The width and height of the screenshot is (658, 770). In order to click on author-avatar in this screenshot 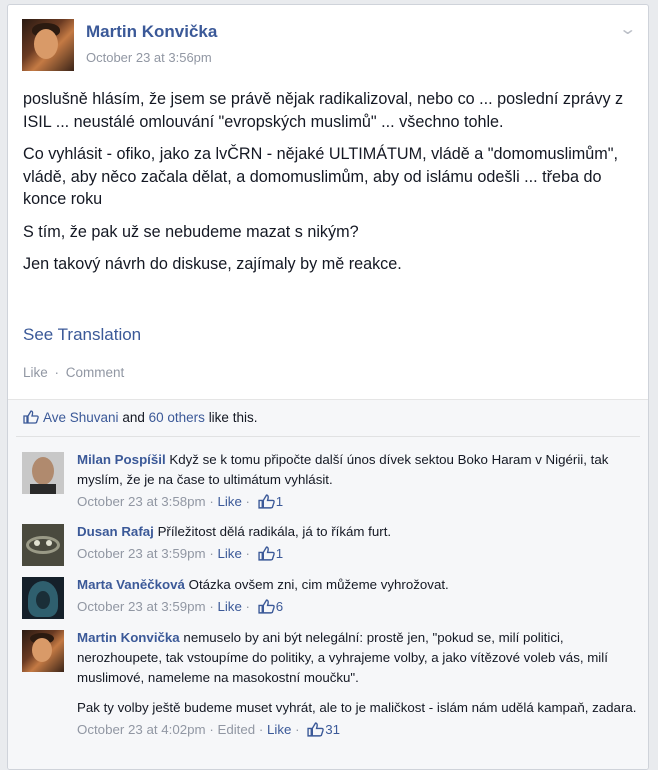, I will do `click(48, 45)`.